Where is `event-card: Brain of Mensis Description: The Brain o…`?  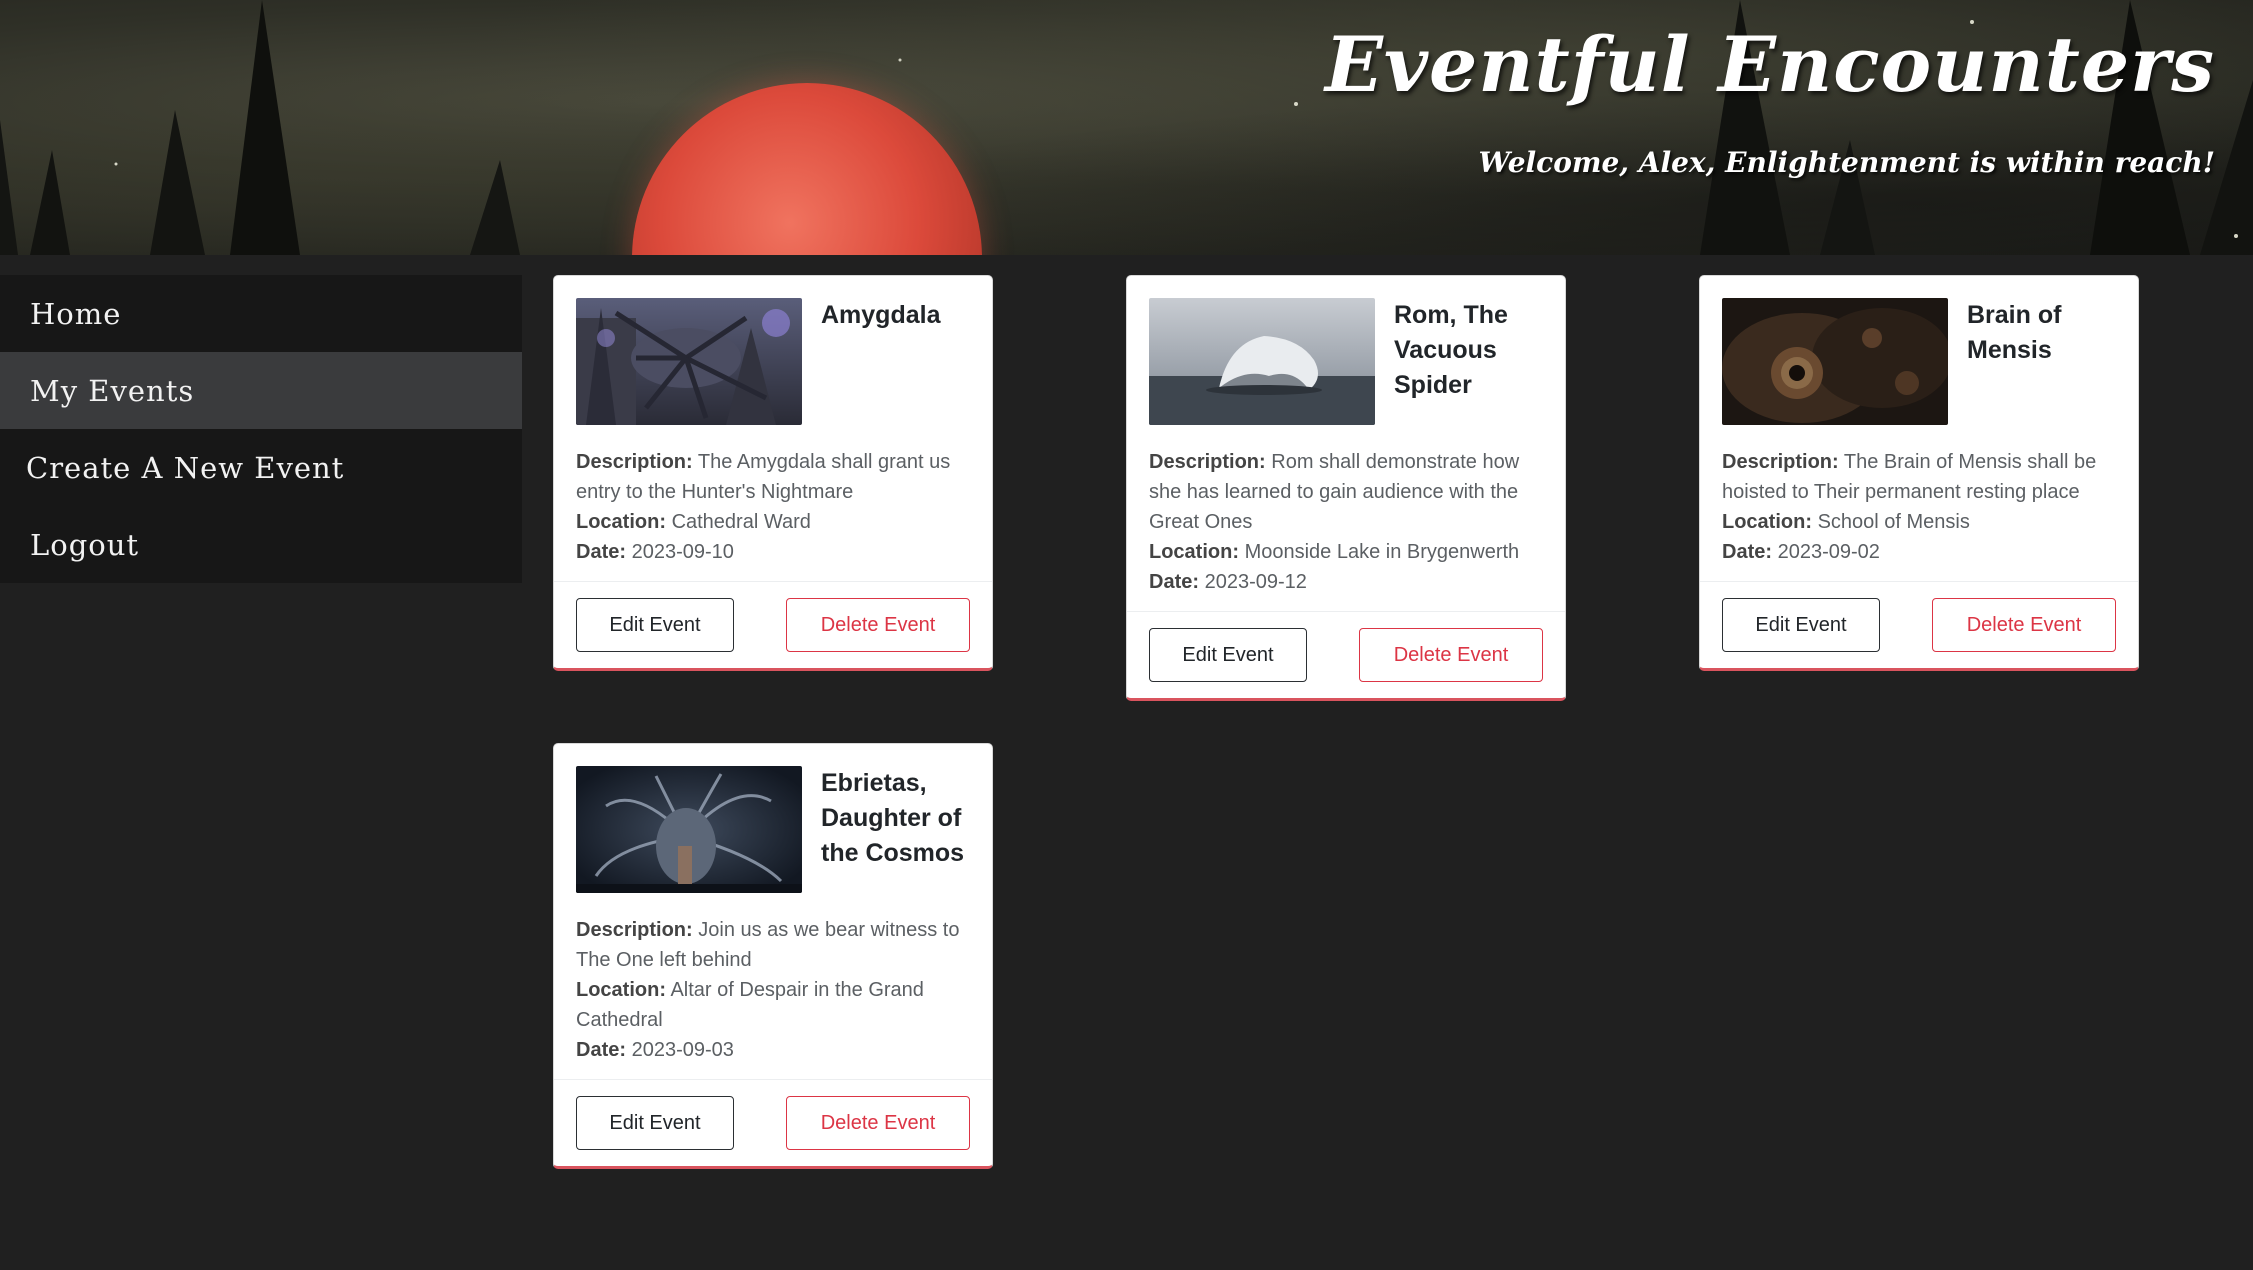
event-card: Brain of Mensis Description: The Brain o… is located at coordinates (1919, 473).